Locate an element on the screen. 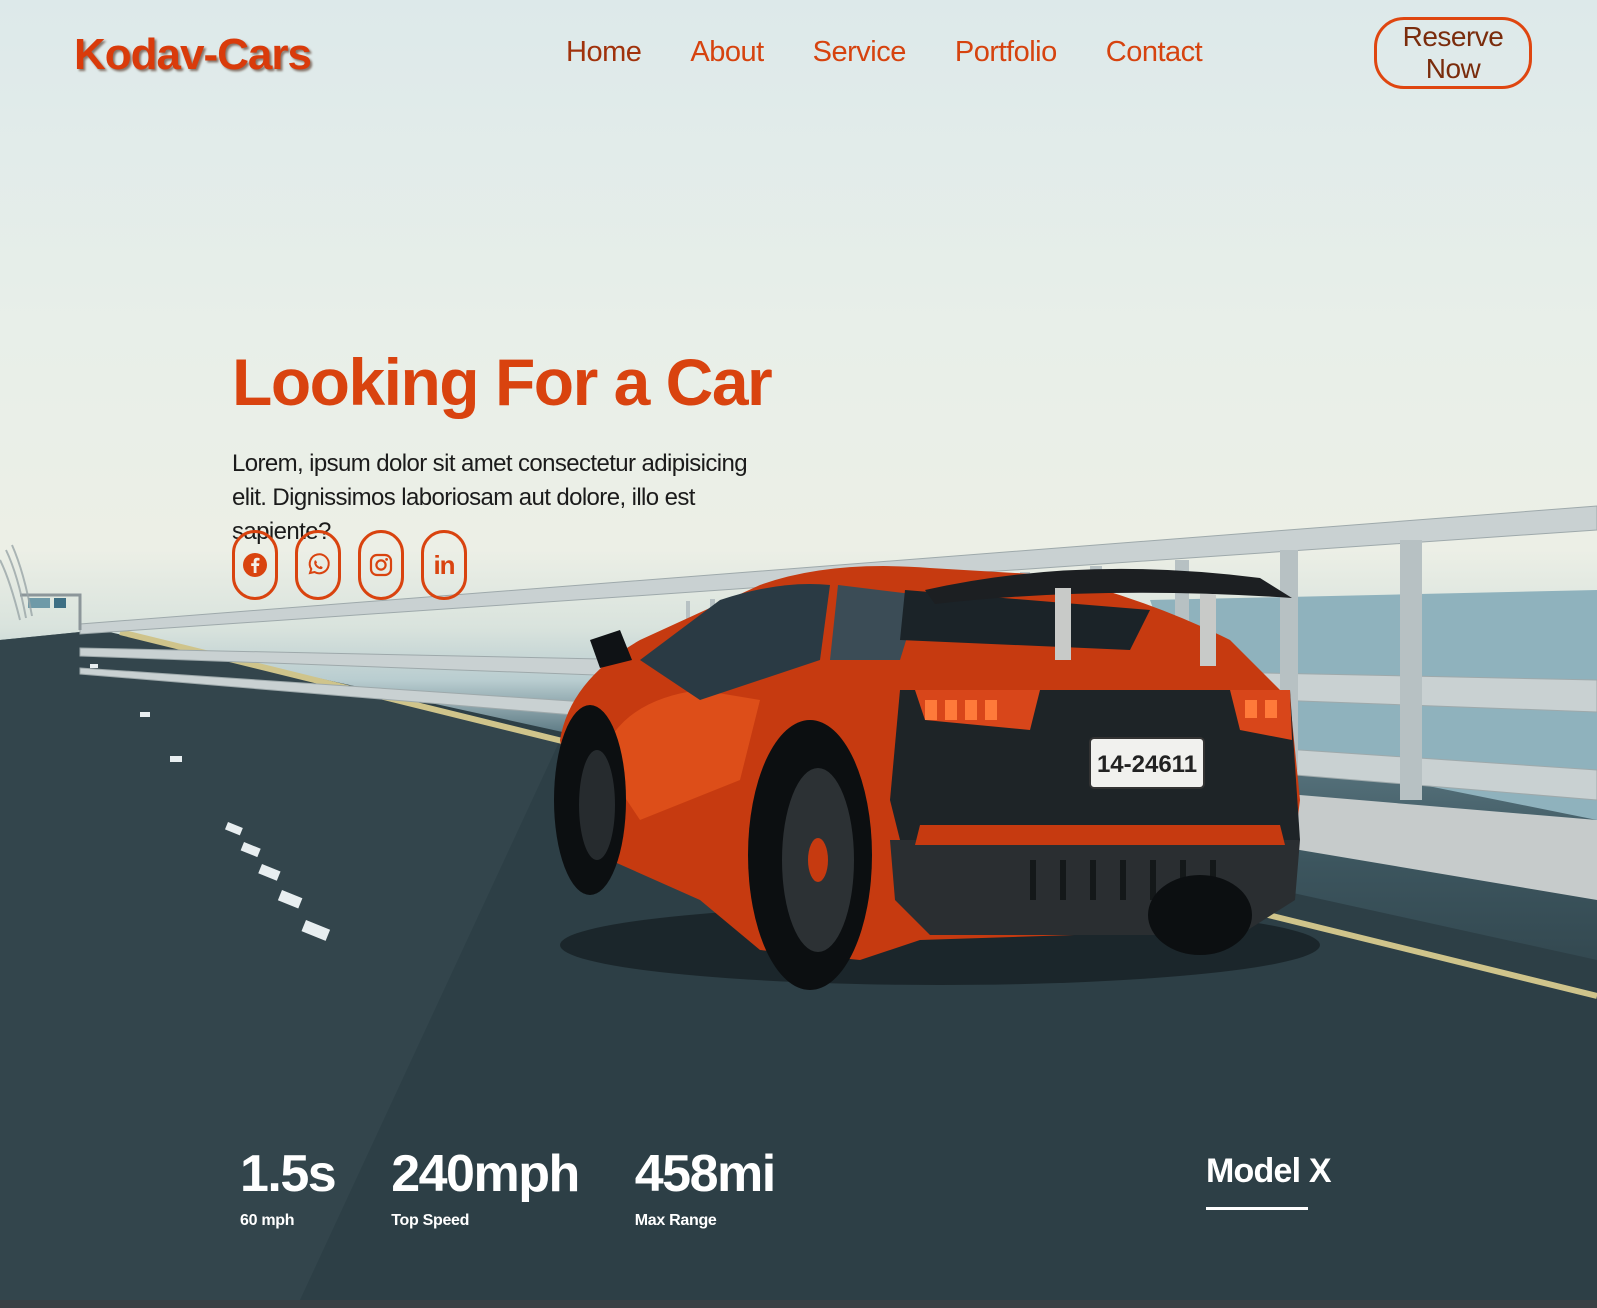  bottom-strip is located at coordinates (798, 1304).